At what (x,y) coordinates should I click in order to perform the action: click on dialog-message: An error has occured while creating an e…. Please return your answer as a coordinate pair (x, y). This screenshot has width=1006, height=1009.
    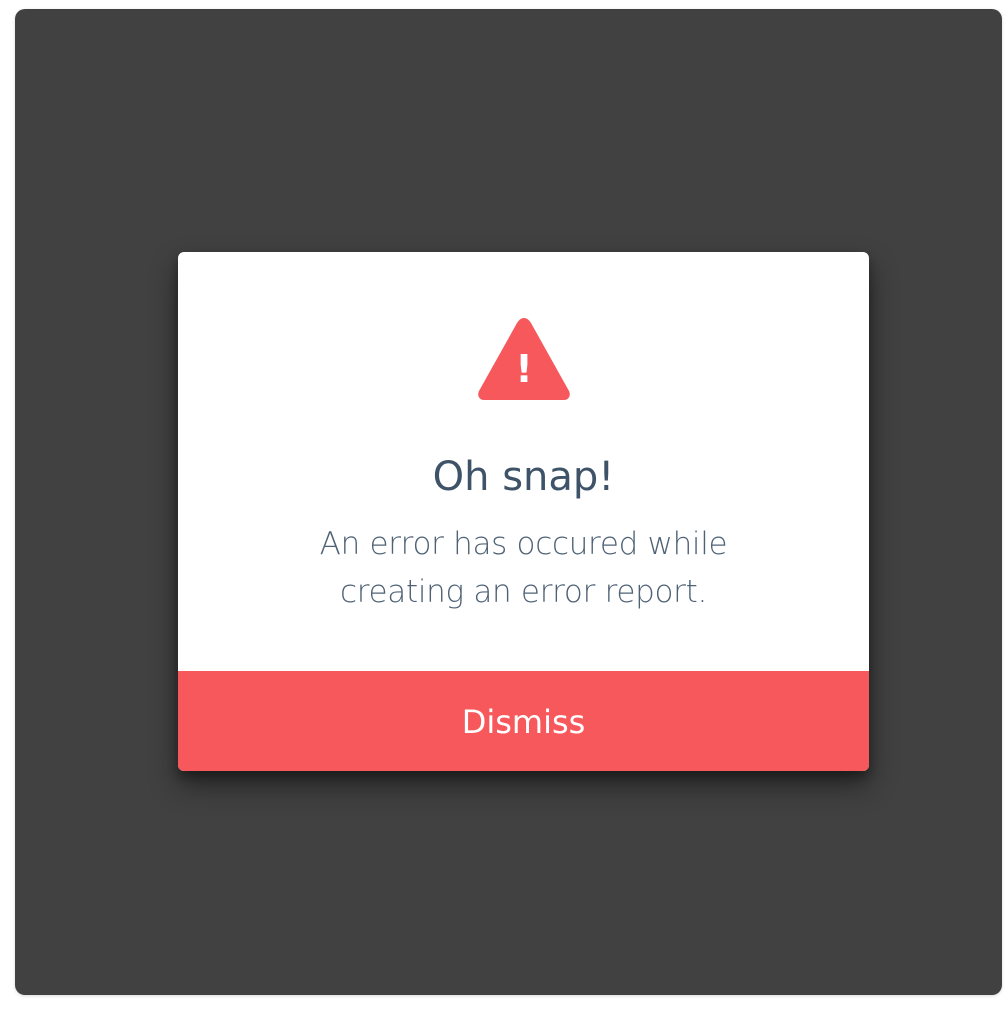
    Looking at the image, I should click on (523, 568).